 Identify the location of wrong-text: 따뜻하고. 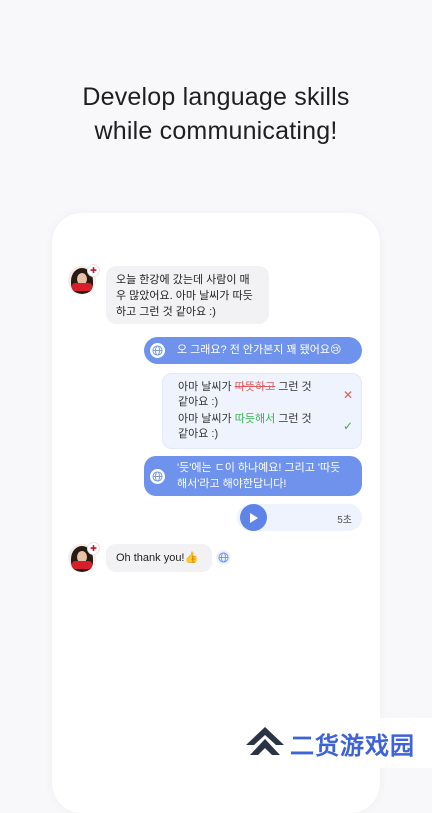
(255, 387).